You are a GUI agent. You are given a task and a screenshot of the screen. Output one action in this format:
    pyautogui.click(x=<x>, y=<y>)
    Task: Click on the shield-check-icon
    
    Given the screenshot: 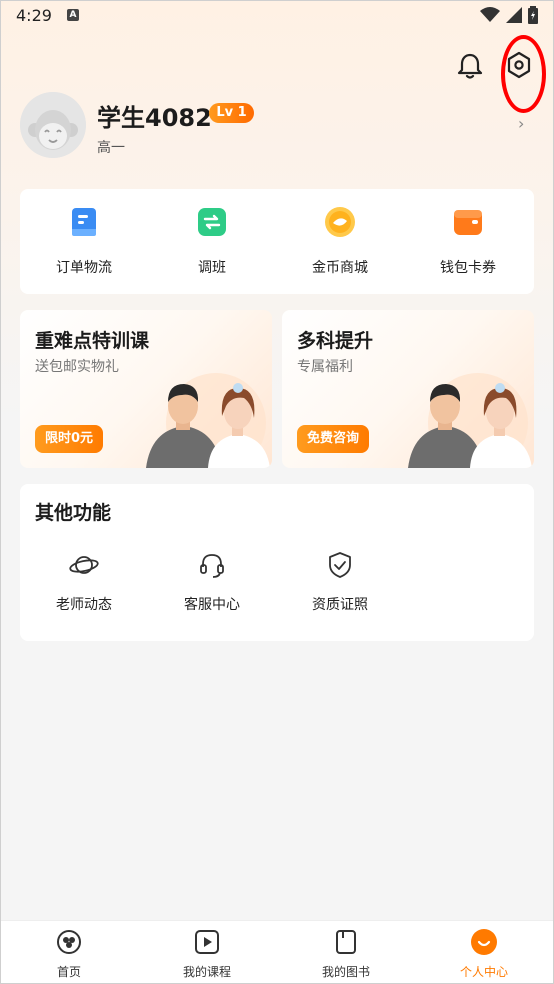 What is the action you would take?
    pyautogui.click(x=340, y=565)
    